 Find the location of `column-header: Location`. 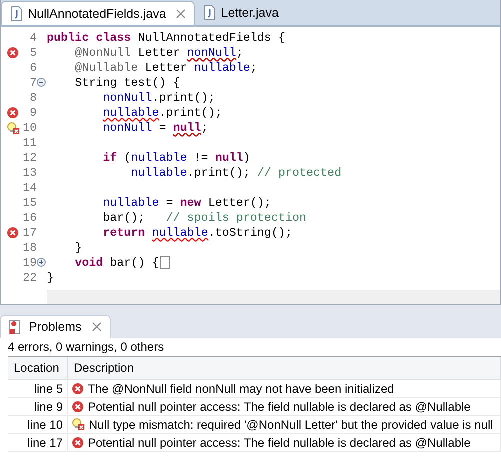

column-header: Location is located at coordinates (38, 368).